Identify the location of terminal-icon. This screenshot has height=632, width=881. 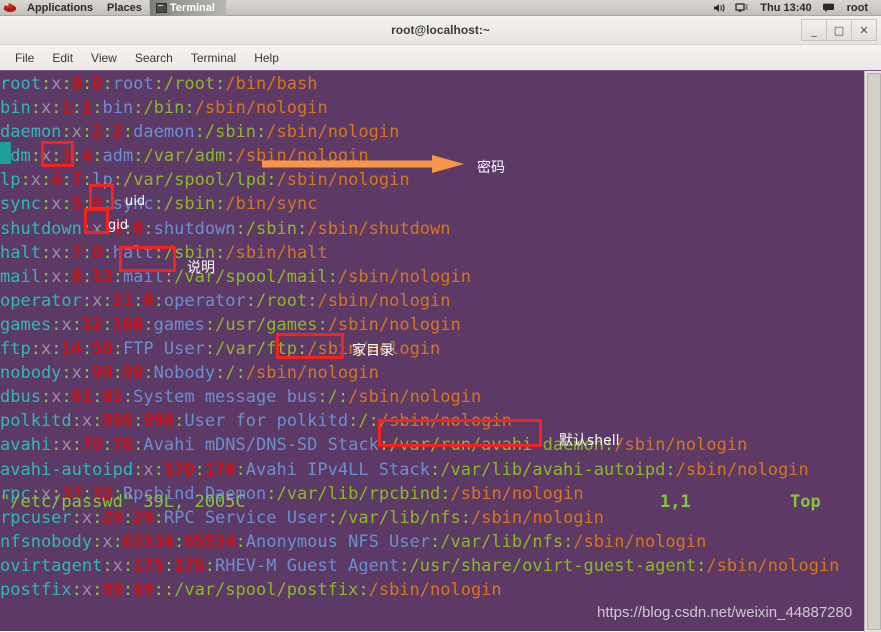
(161, 7).